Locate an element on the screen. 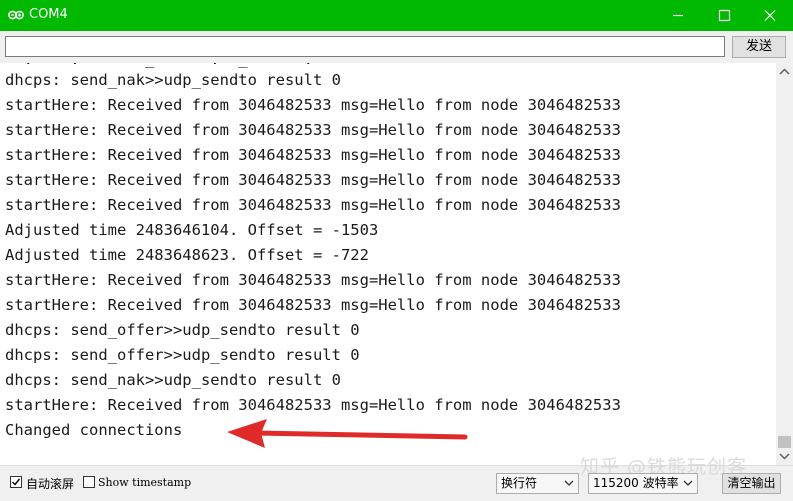 The width and height of the screenshot is (793, 501). clear-output-button: 清空输出 is located at coordinates (751, 483).